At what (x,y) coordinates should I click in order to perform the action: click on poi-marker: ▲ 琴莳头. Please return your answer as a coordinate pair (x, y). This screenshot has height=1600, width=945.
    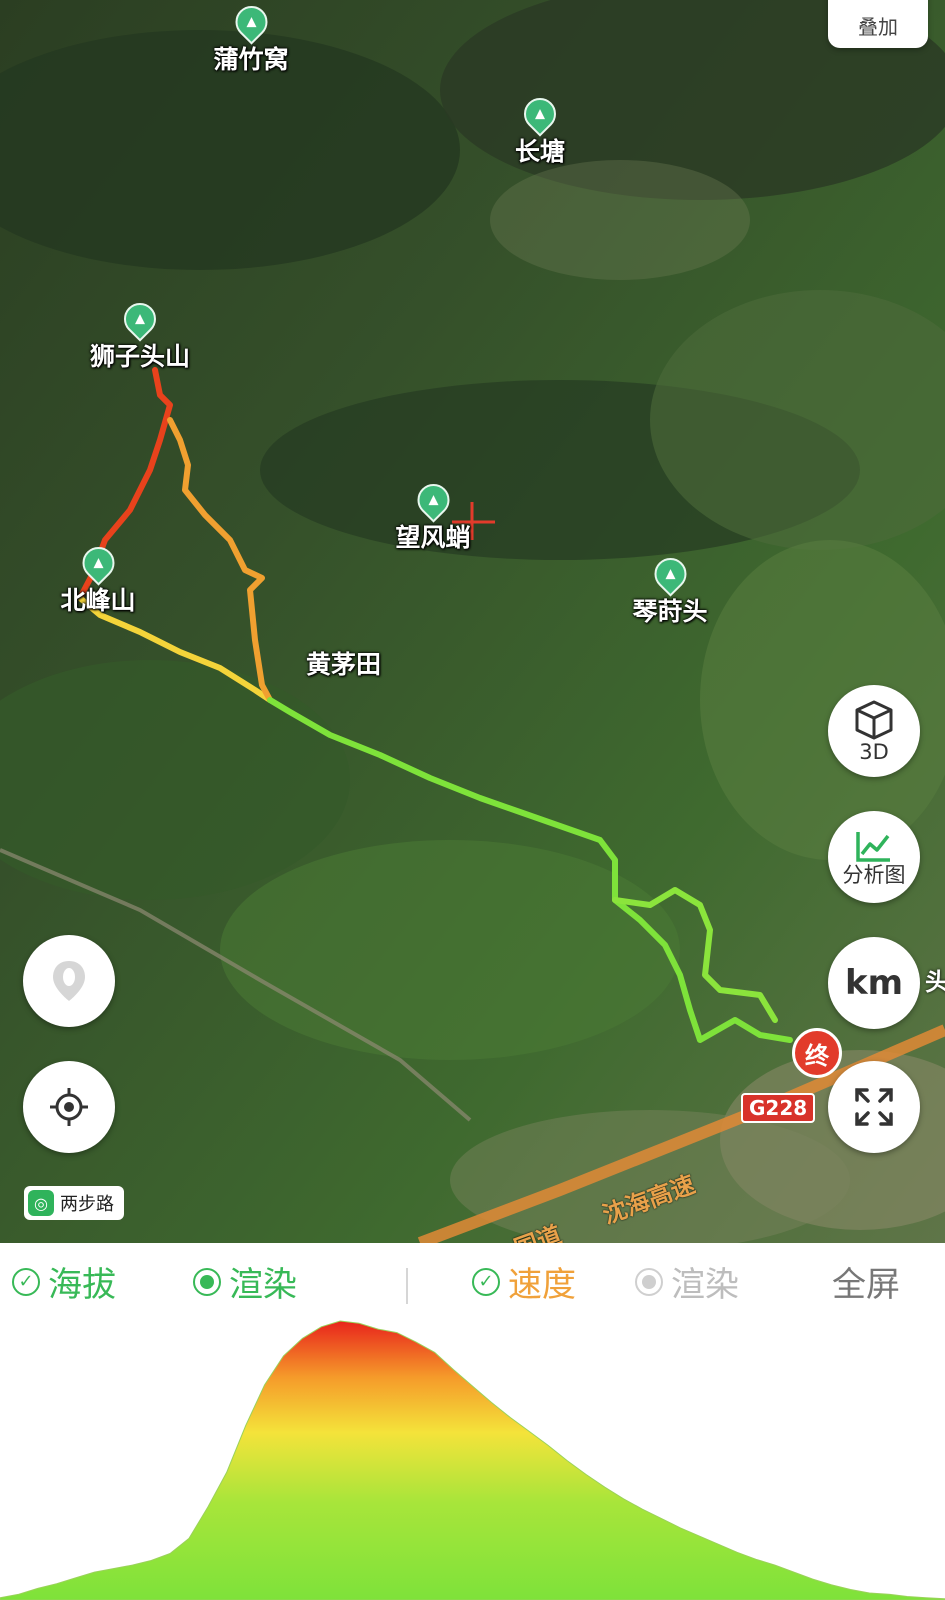
    Looking at the image, I should click on (670, 589).